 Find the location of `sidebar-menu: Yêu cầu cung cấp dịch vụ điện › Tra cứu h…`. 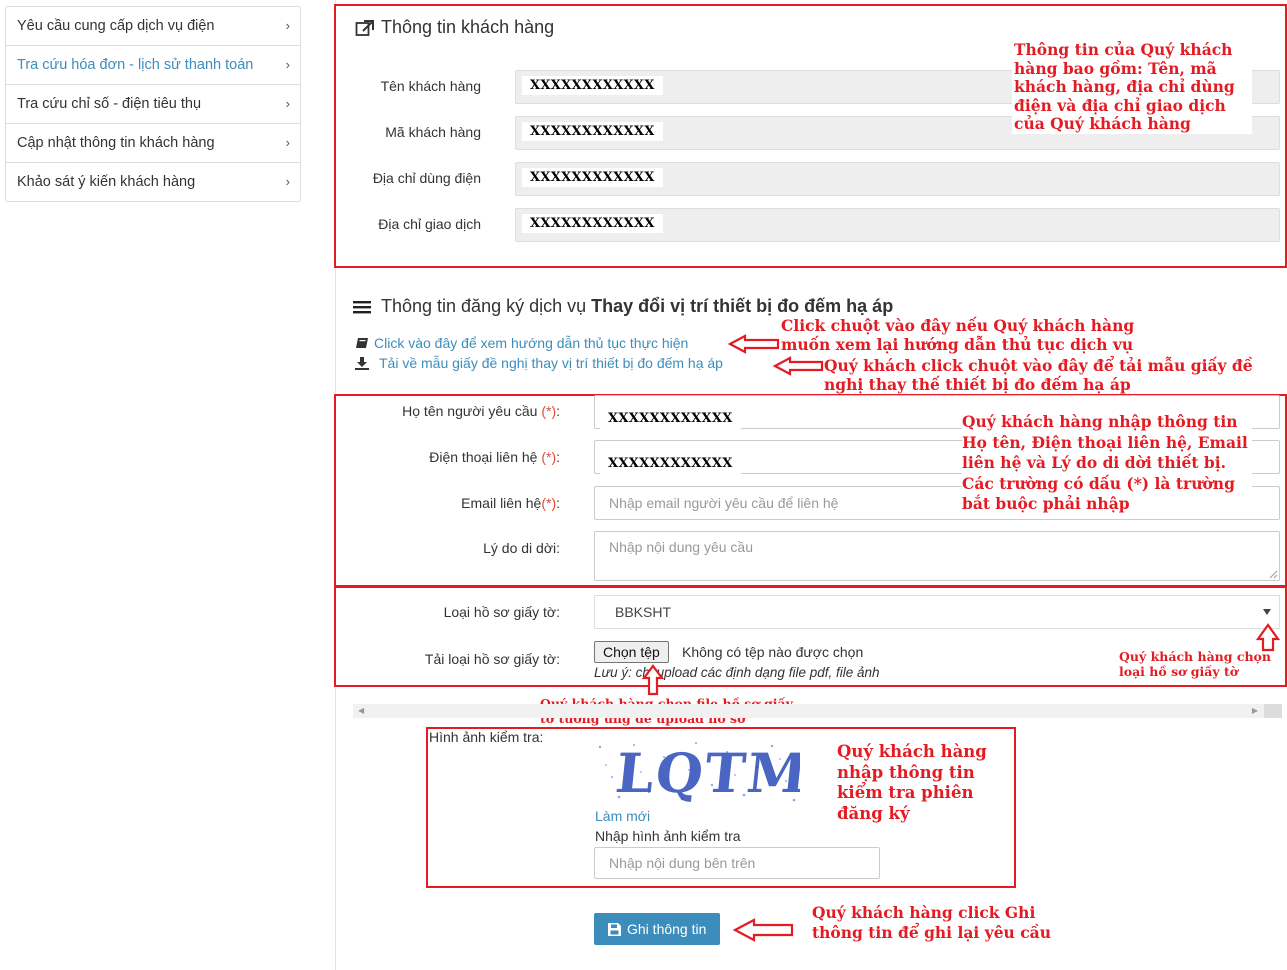

sidebar-menu: Yêu cầu cung cấp dịch vụ điện › Tra cứu h… is located at coordinates (153, 104).